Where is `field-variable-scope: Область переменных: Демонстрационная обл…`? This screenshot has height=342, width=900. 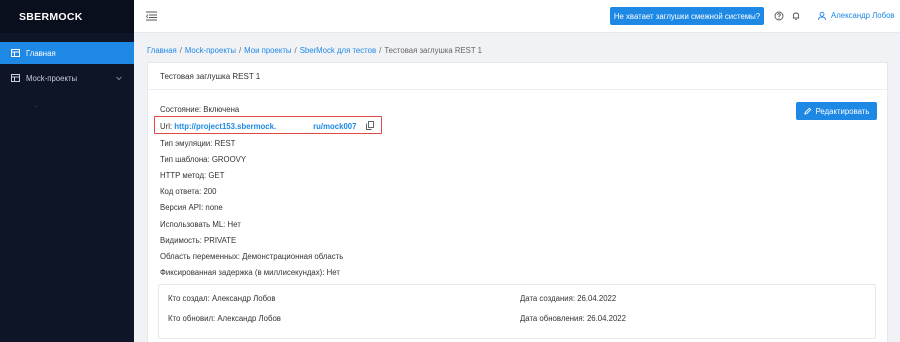 field-variable-scope: Область переменных: Демонстрационная обл… is located at coordinates (252, 256).